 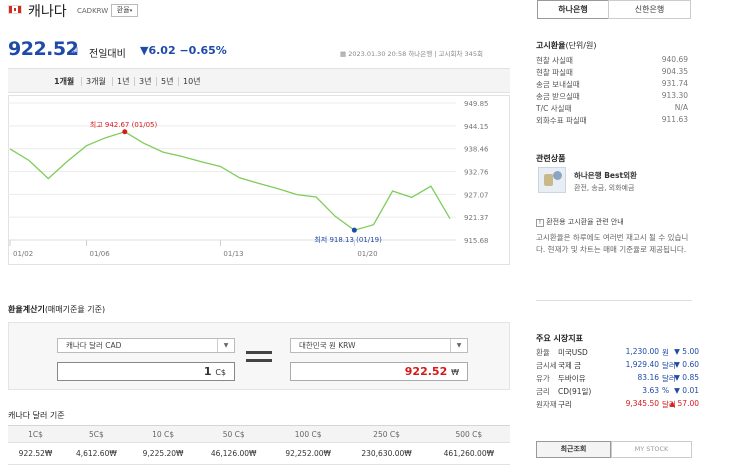 What do you see at coordinates (570, 365) in the screenshot?
I see `market-name: 국제 금` at bounding box center [570, 365].